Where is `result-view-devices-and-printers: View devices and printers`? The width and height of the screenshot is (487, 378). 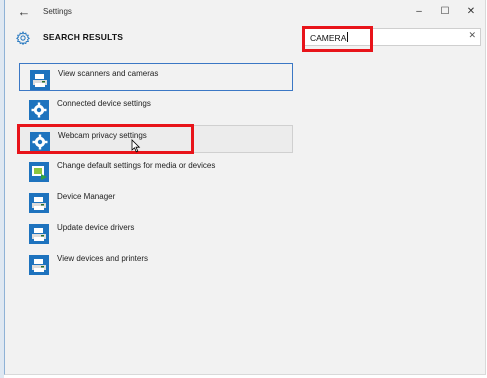
result-view-devices-and-printers: View devices and printers is located at coordinates (156, 263).